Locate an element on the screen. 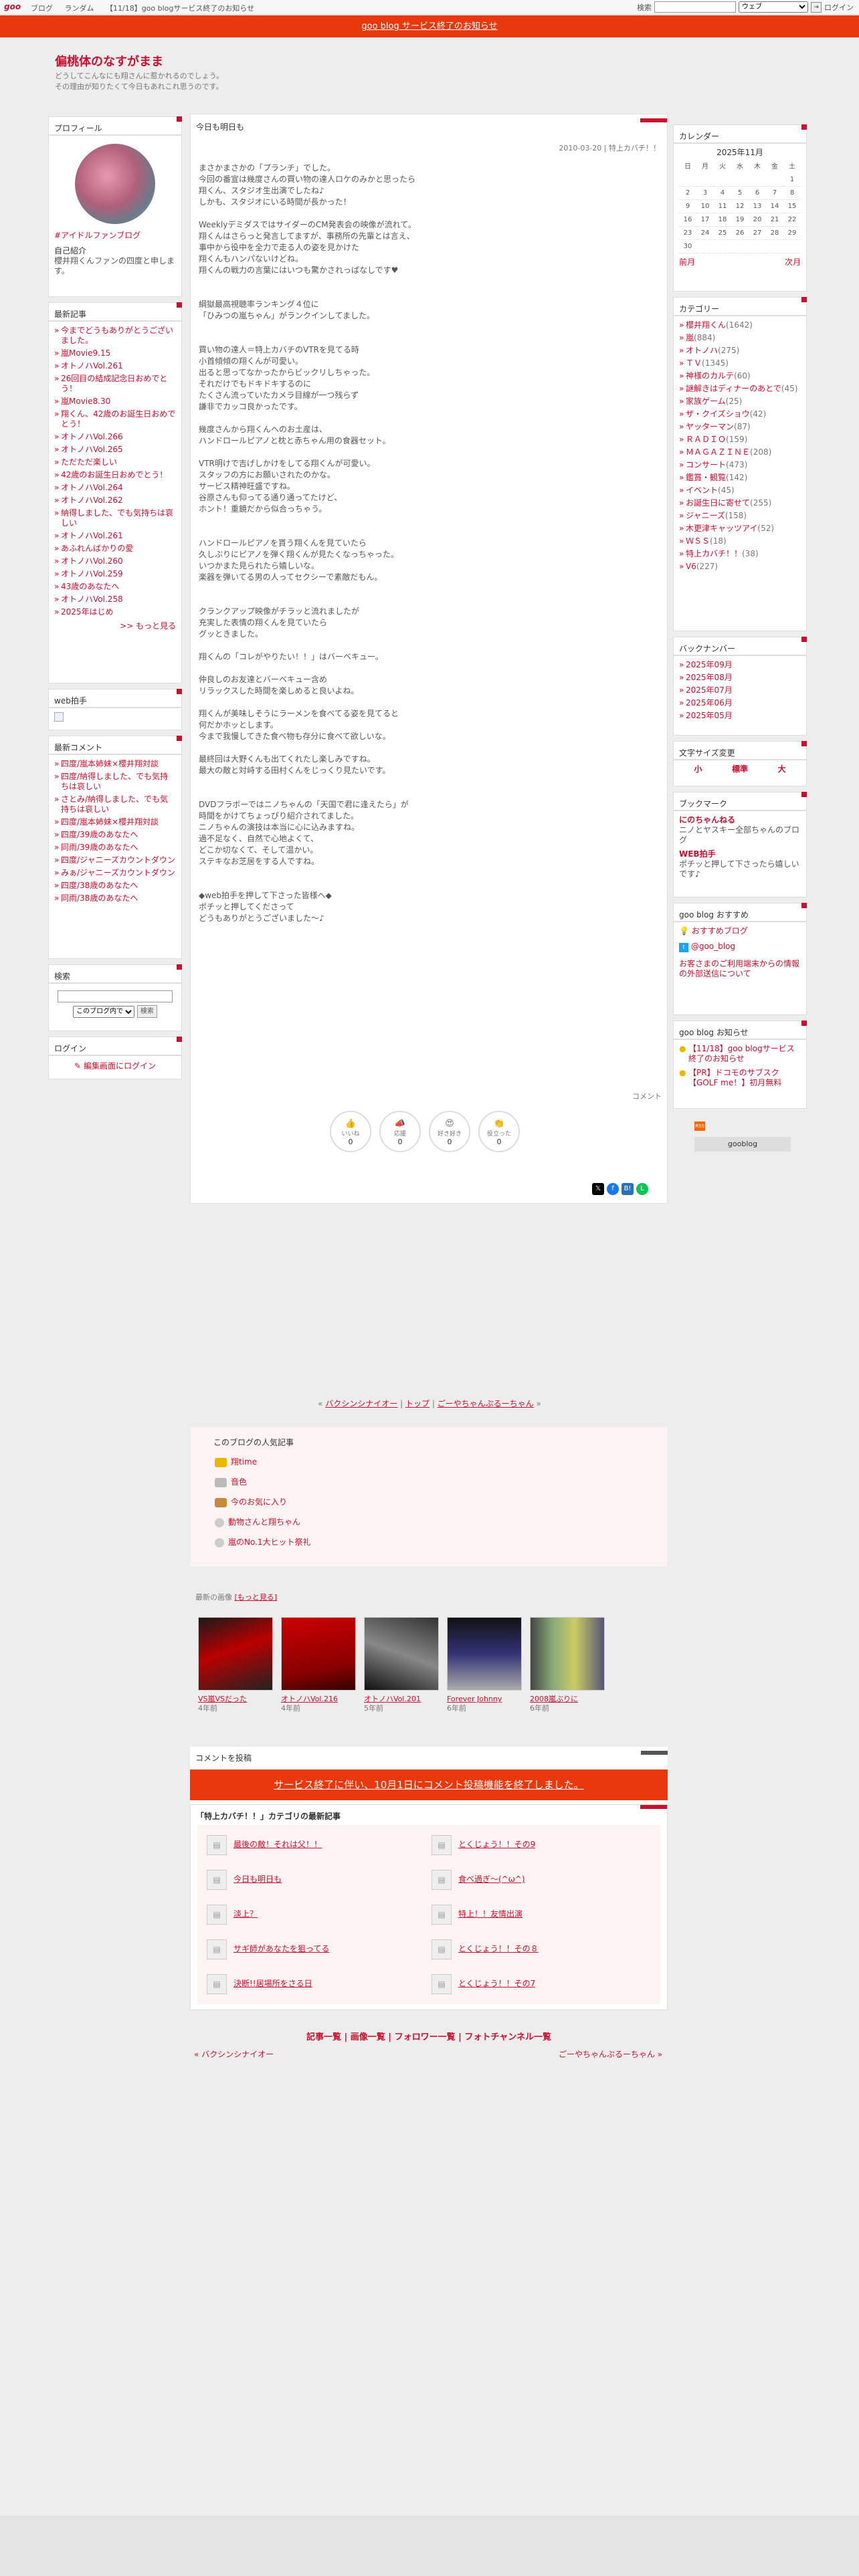 The image size is (859, 2576). recent-comment-link: 四度/ジャニーズカウントダウン is located at coordinates (115, 860).